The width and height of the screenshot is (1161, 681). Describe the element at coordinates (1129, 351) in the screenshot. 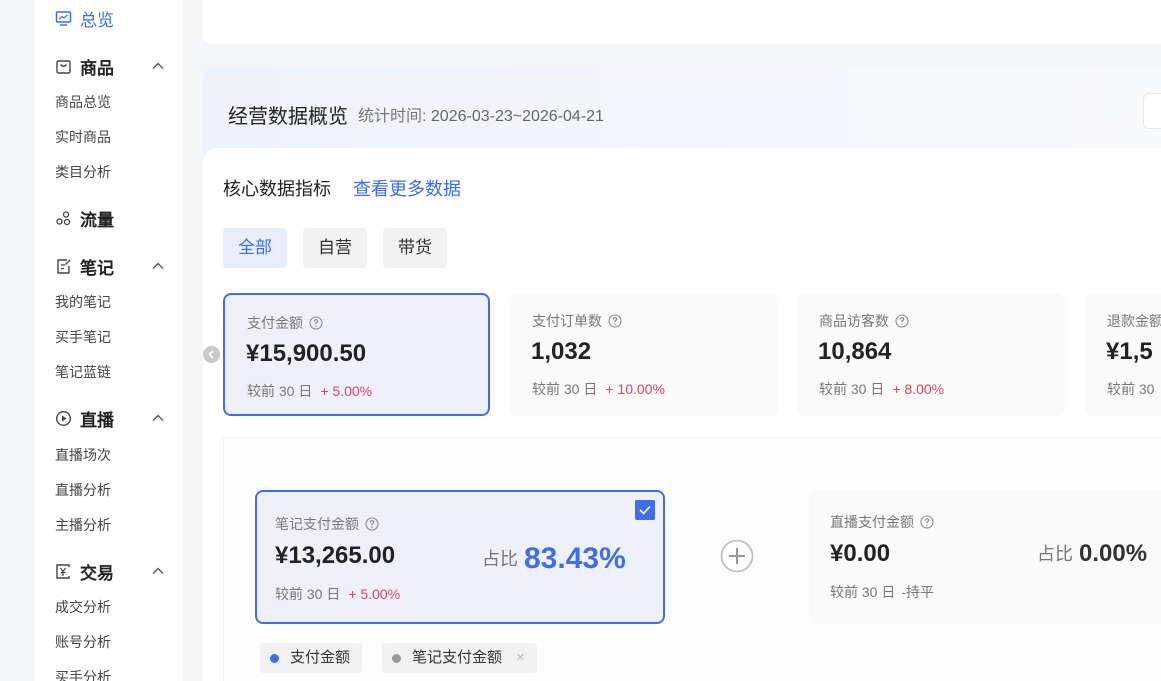

I see `metric-value: ¥1,5` at that location.